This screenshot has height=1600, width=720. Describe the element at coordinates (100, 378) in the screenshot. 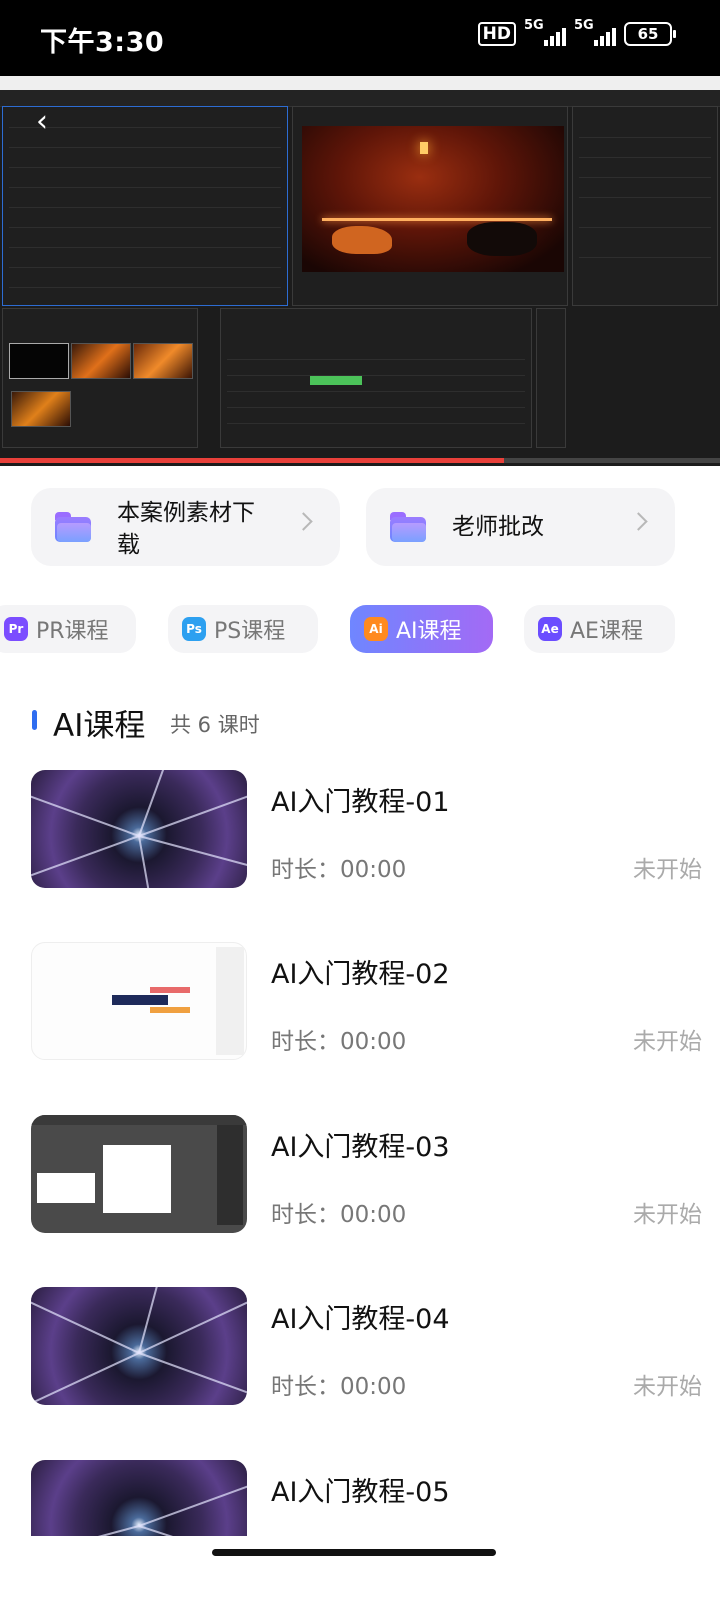

I see `media-bin-panel` at that location.